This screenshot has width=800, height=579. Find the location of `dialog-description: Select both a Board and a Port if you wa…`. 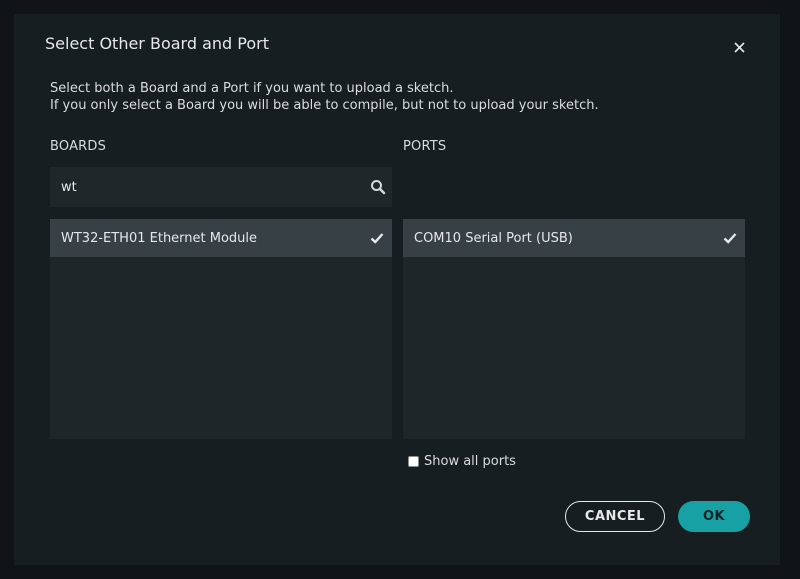

dialog-description: Select both a Board and a Port if you wa… is located at coordinates (324, 97).